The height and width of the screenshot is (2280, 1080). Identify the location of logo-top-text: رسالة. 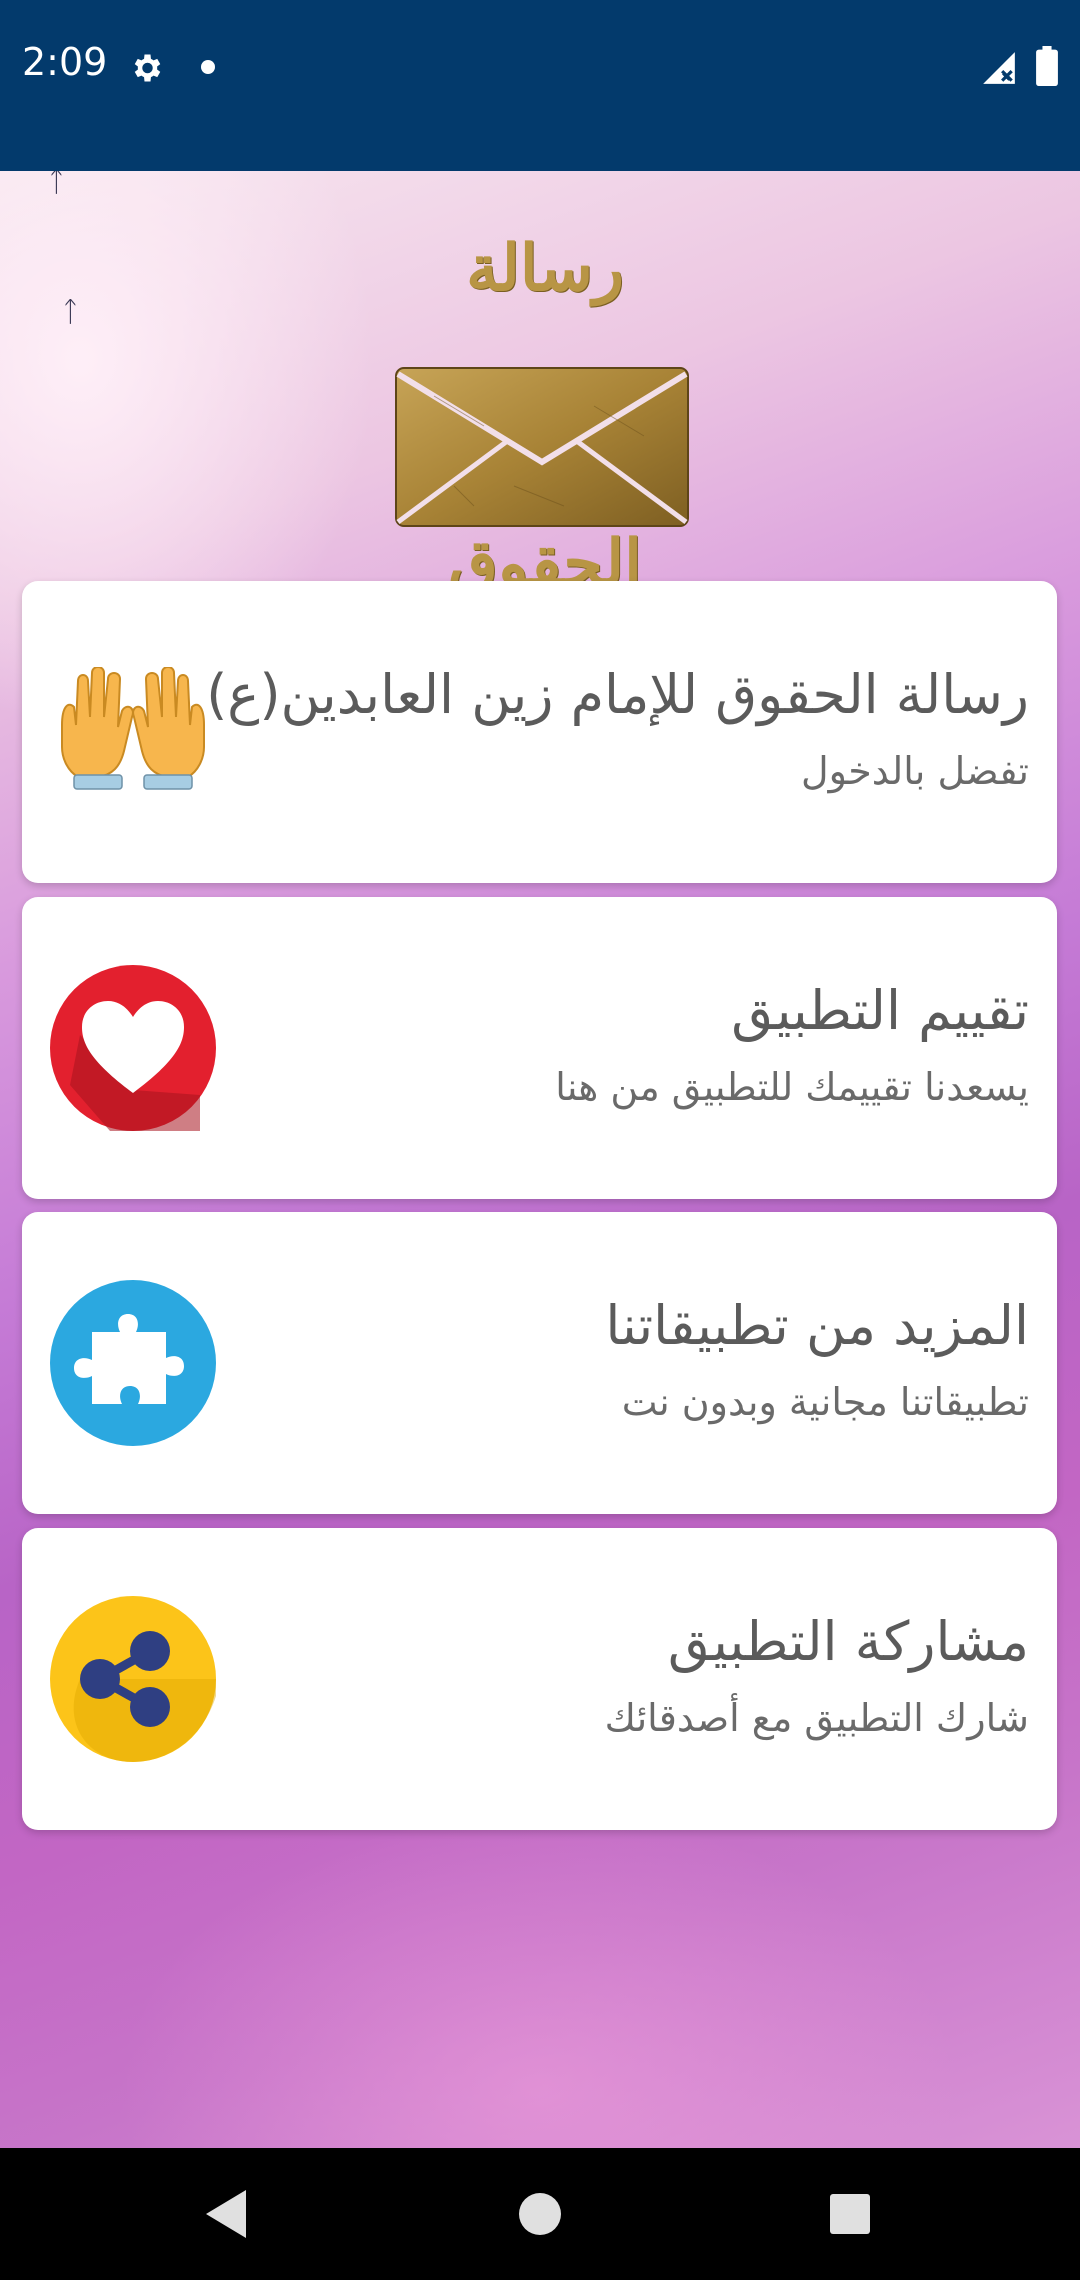
(545, 268).